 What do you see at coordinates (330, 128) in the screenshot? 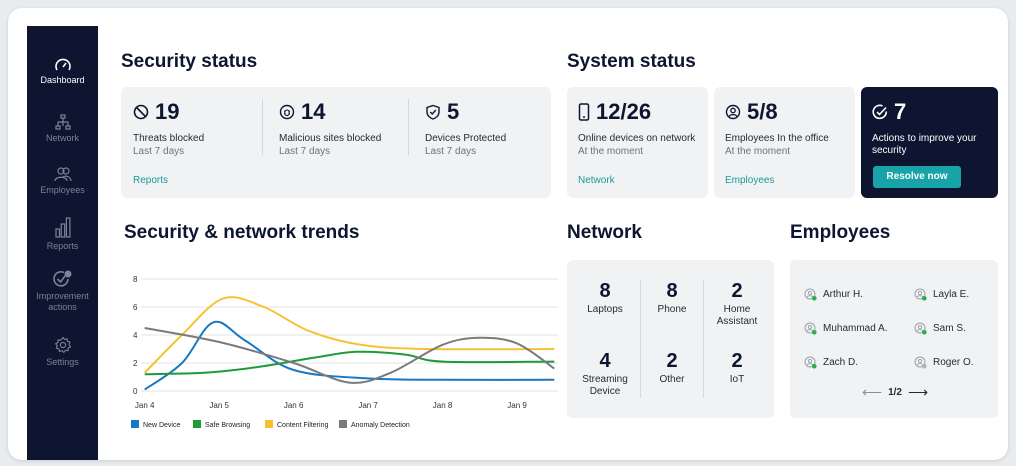
I see `malicious-sites-stat: 14 Malicious sites blocked Last 7 days` at bounding box center [330, 128].